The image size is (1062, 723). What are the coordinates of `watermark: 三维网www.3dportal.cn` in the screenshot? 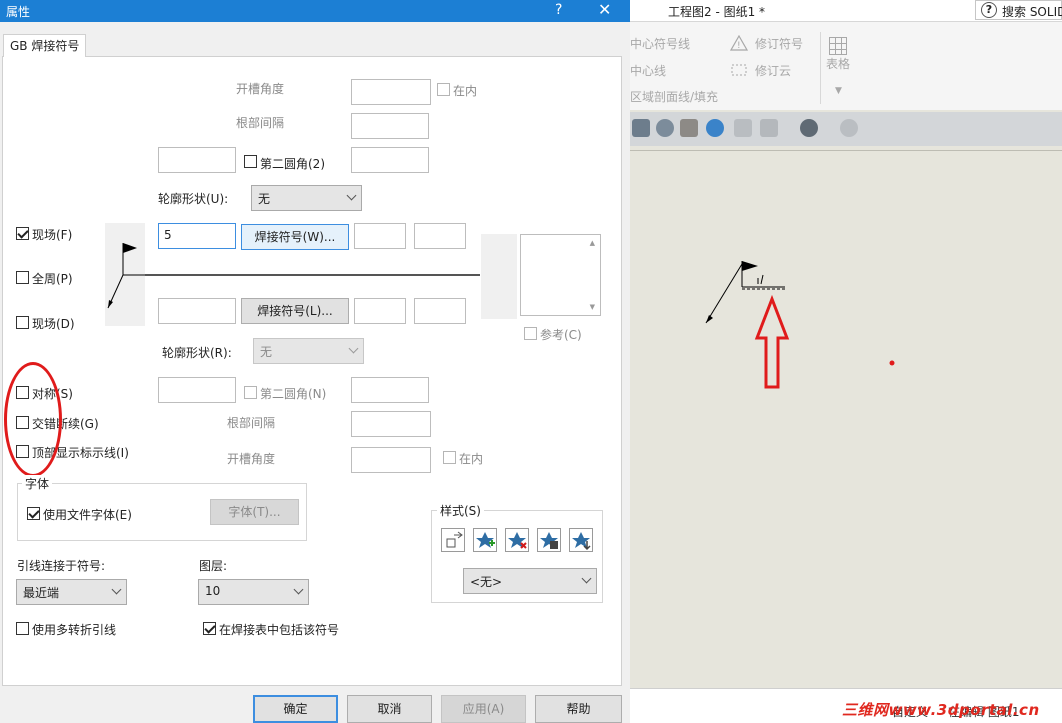 It's located at (941, 710).